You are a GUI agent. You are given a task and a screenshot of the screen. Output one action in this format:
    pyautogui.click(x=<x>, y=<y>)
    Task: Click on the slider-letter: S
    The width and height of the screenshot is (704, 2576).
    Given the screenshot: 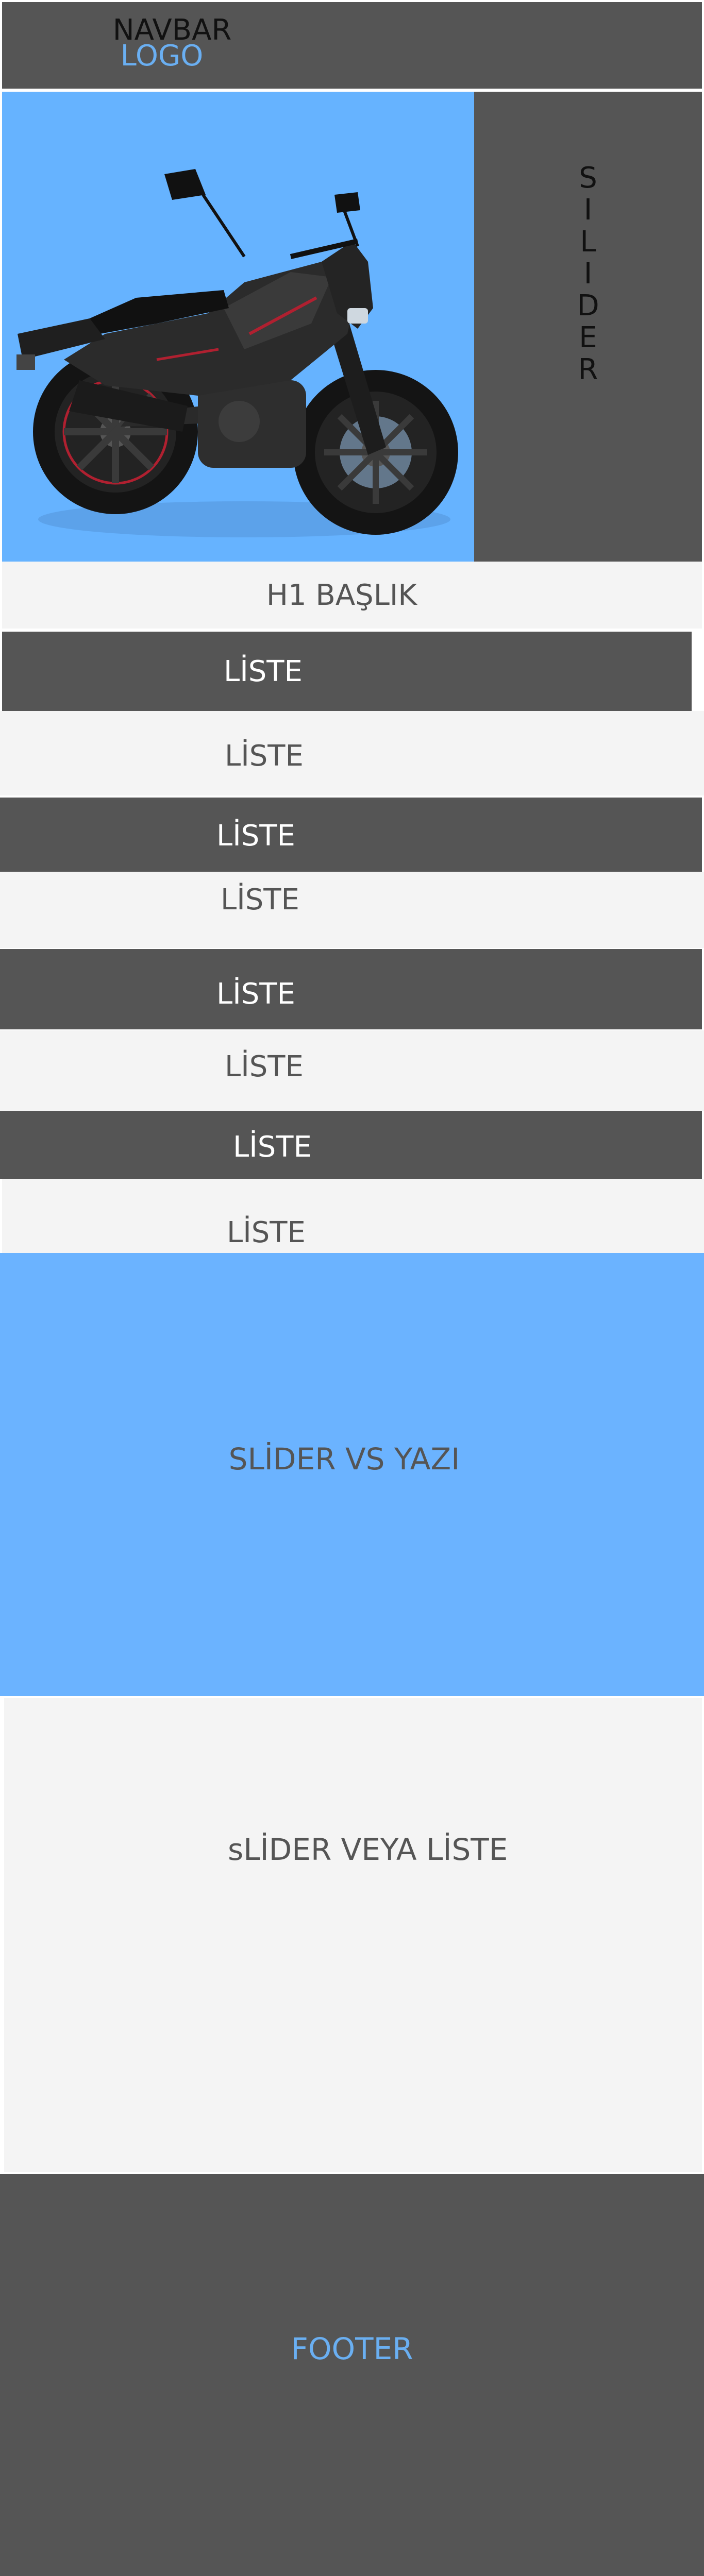 What is the action you would take?
    pyautogui.click(x=588, y=178)
    